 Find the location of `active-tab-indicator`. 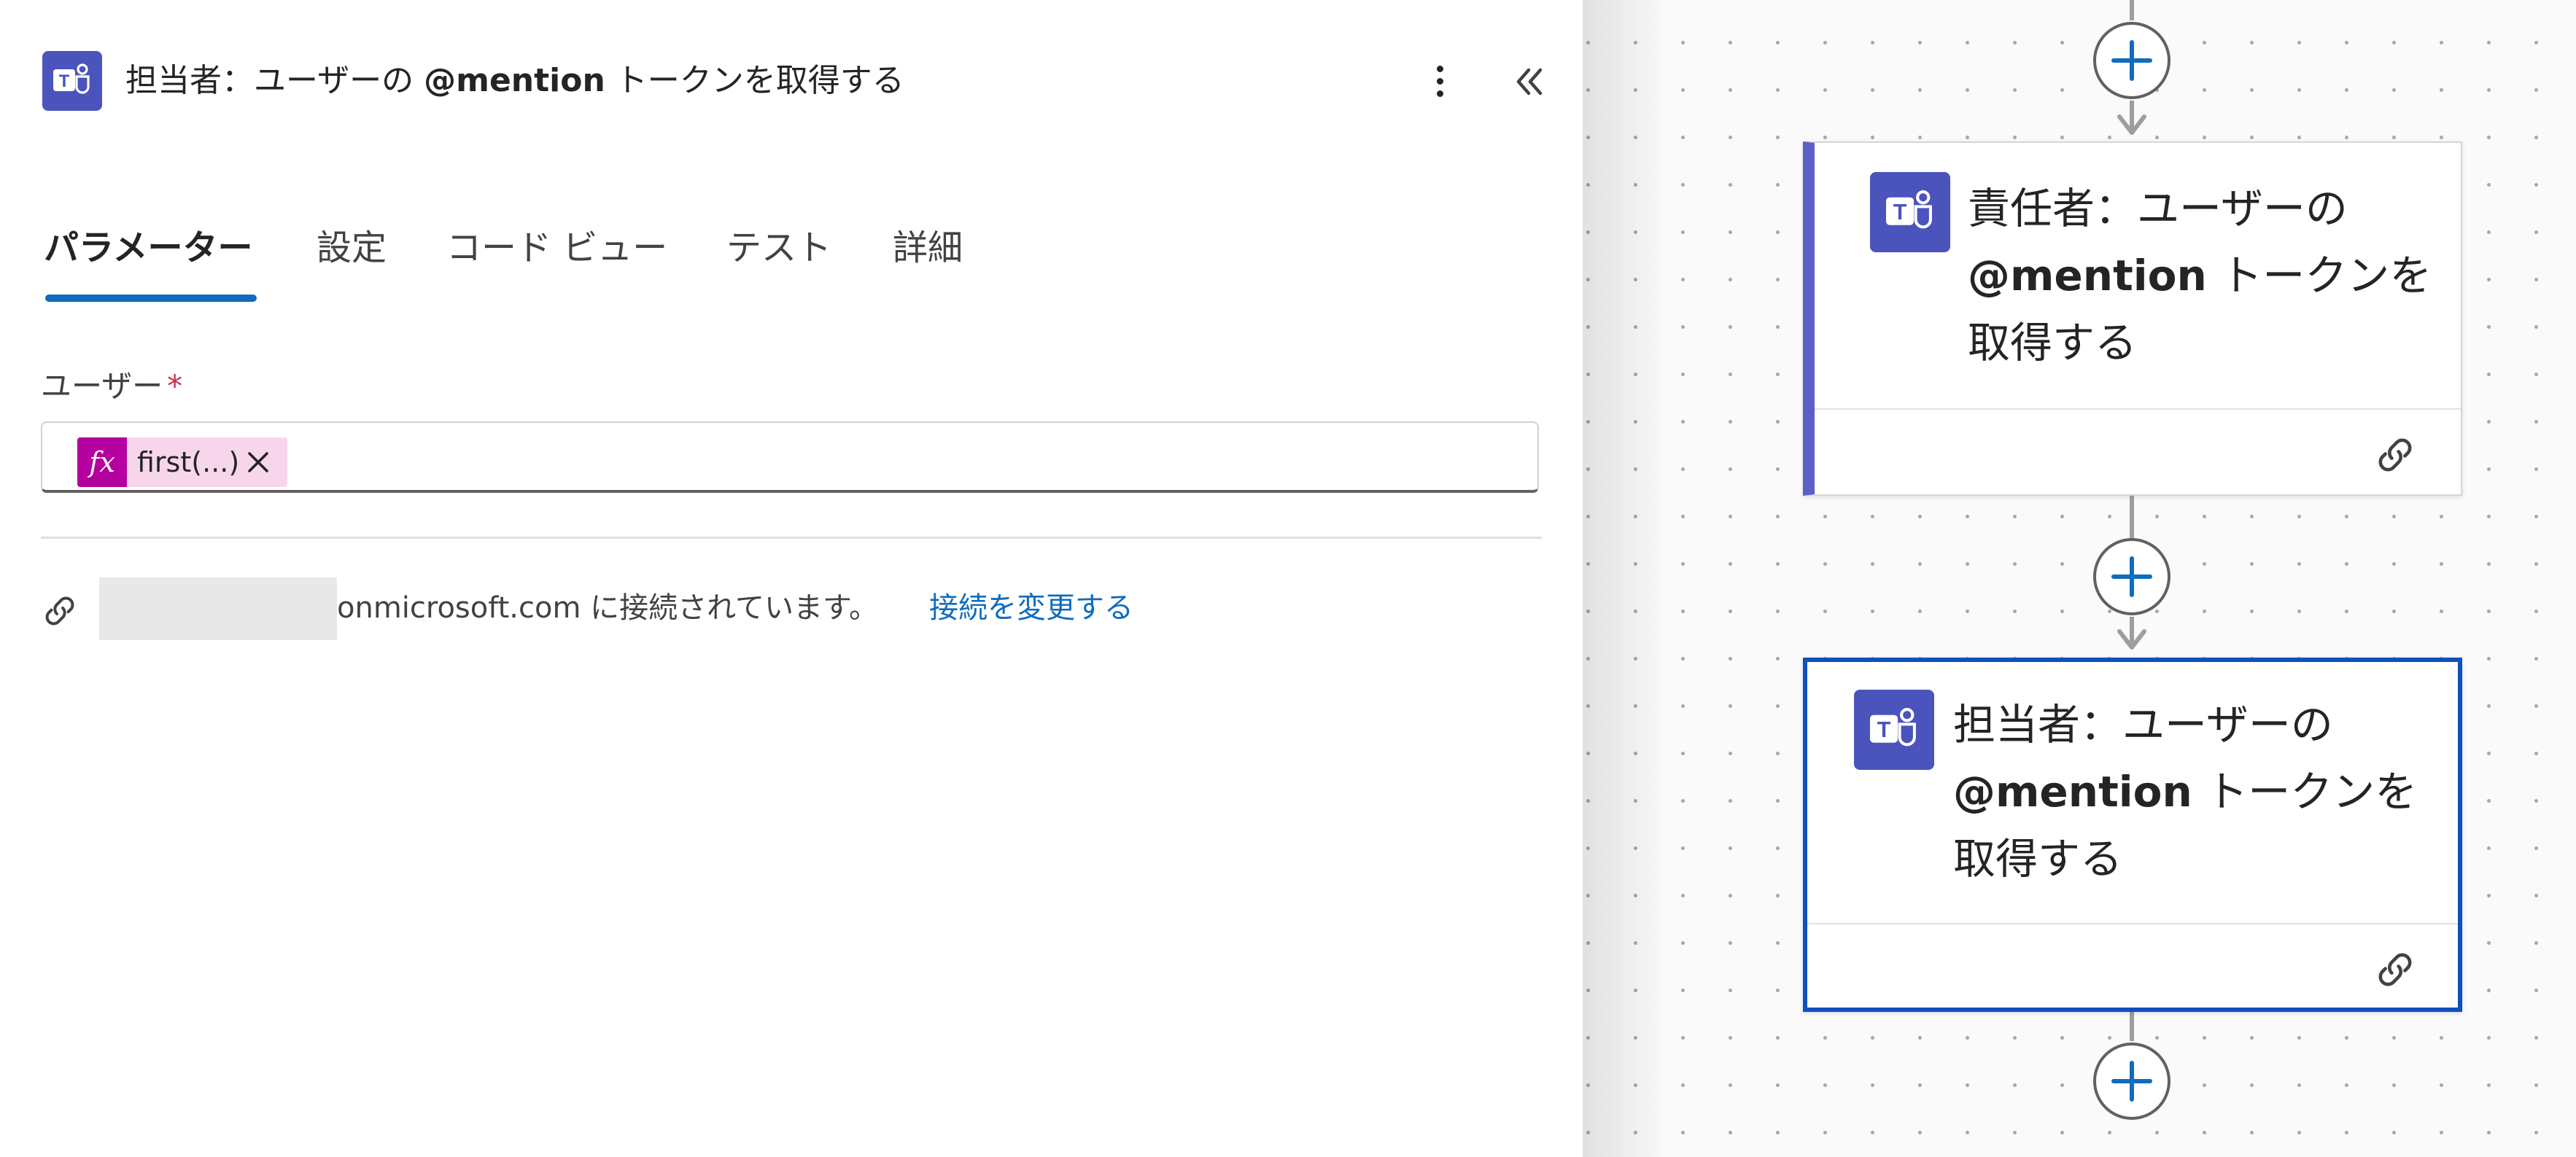

active-tab-indicator is located at coordinates (151, 298).